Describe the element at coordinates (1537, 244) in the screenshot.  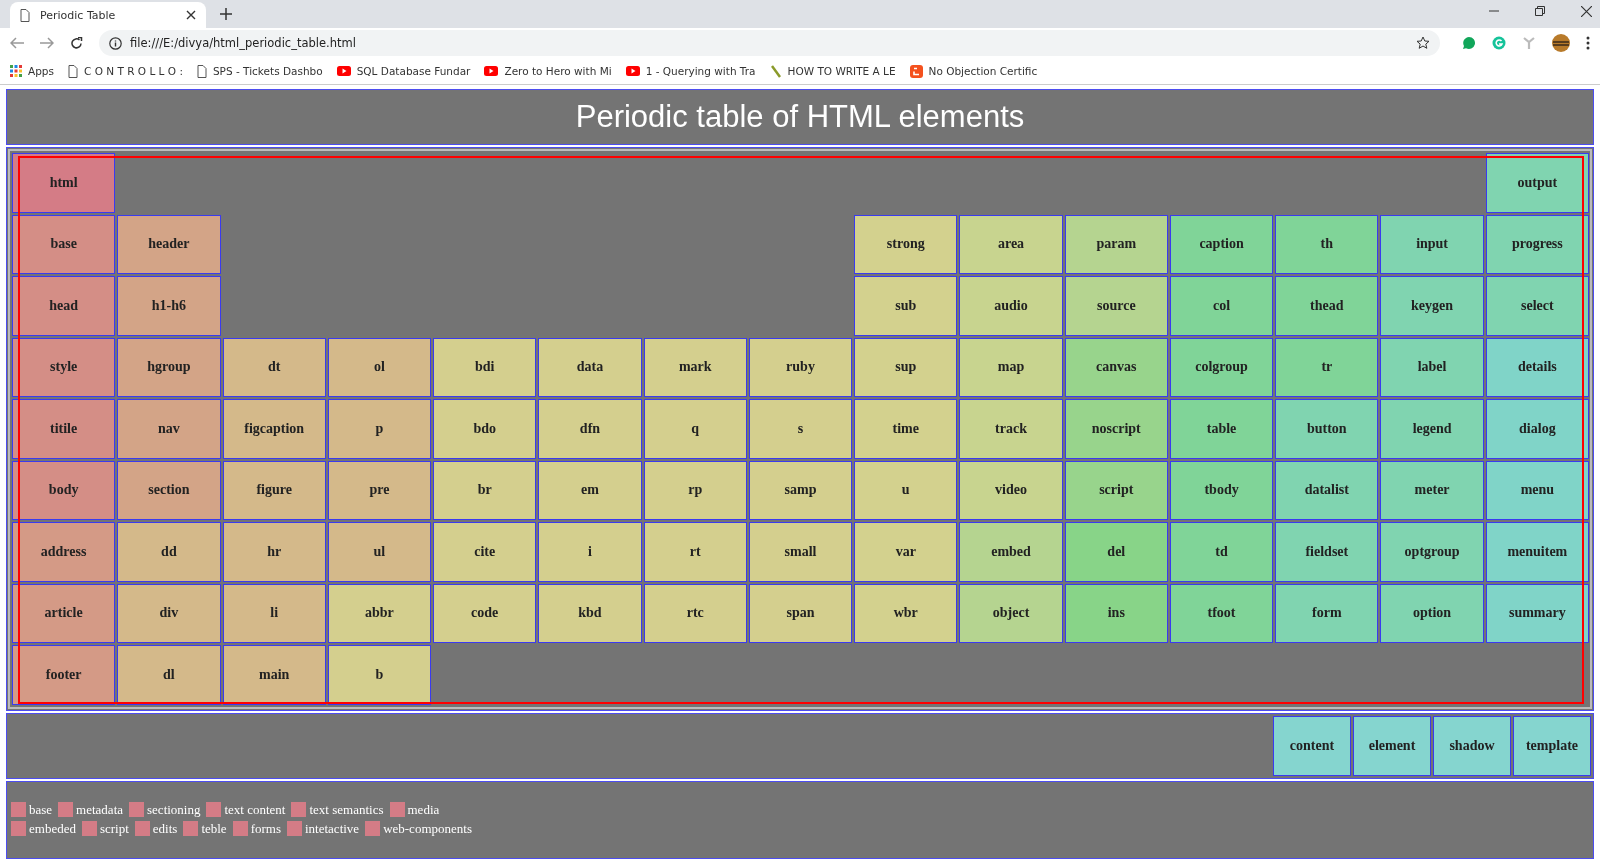
I see `element-tile: progress` at that location.